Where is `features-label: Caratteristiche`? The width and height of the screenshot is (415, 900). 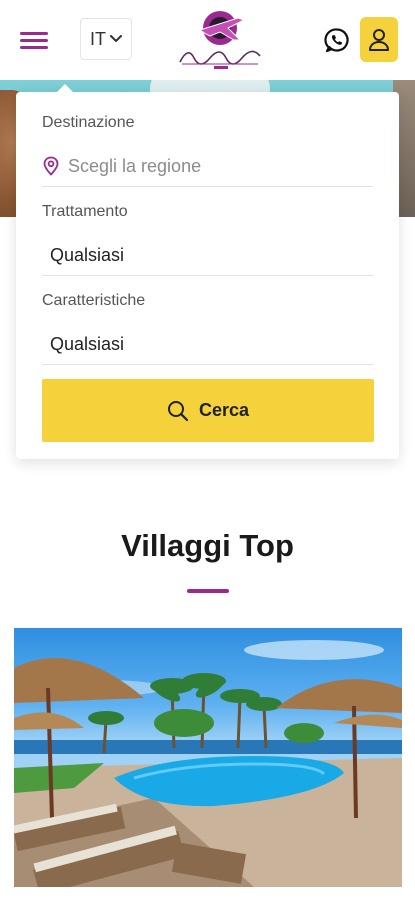
features-label: Caratteristiche is located at coordinates (94, 300).